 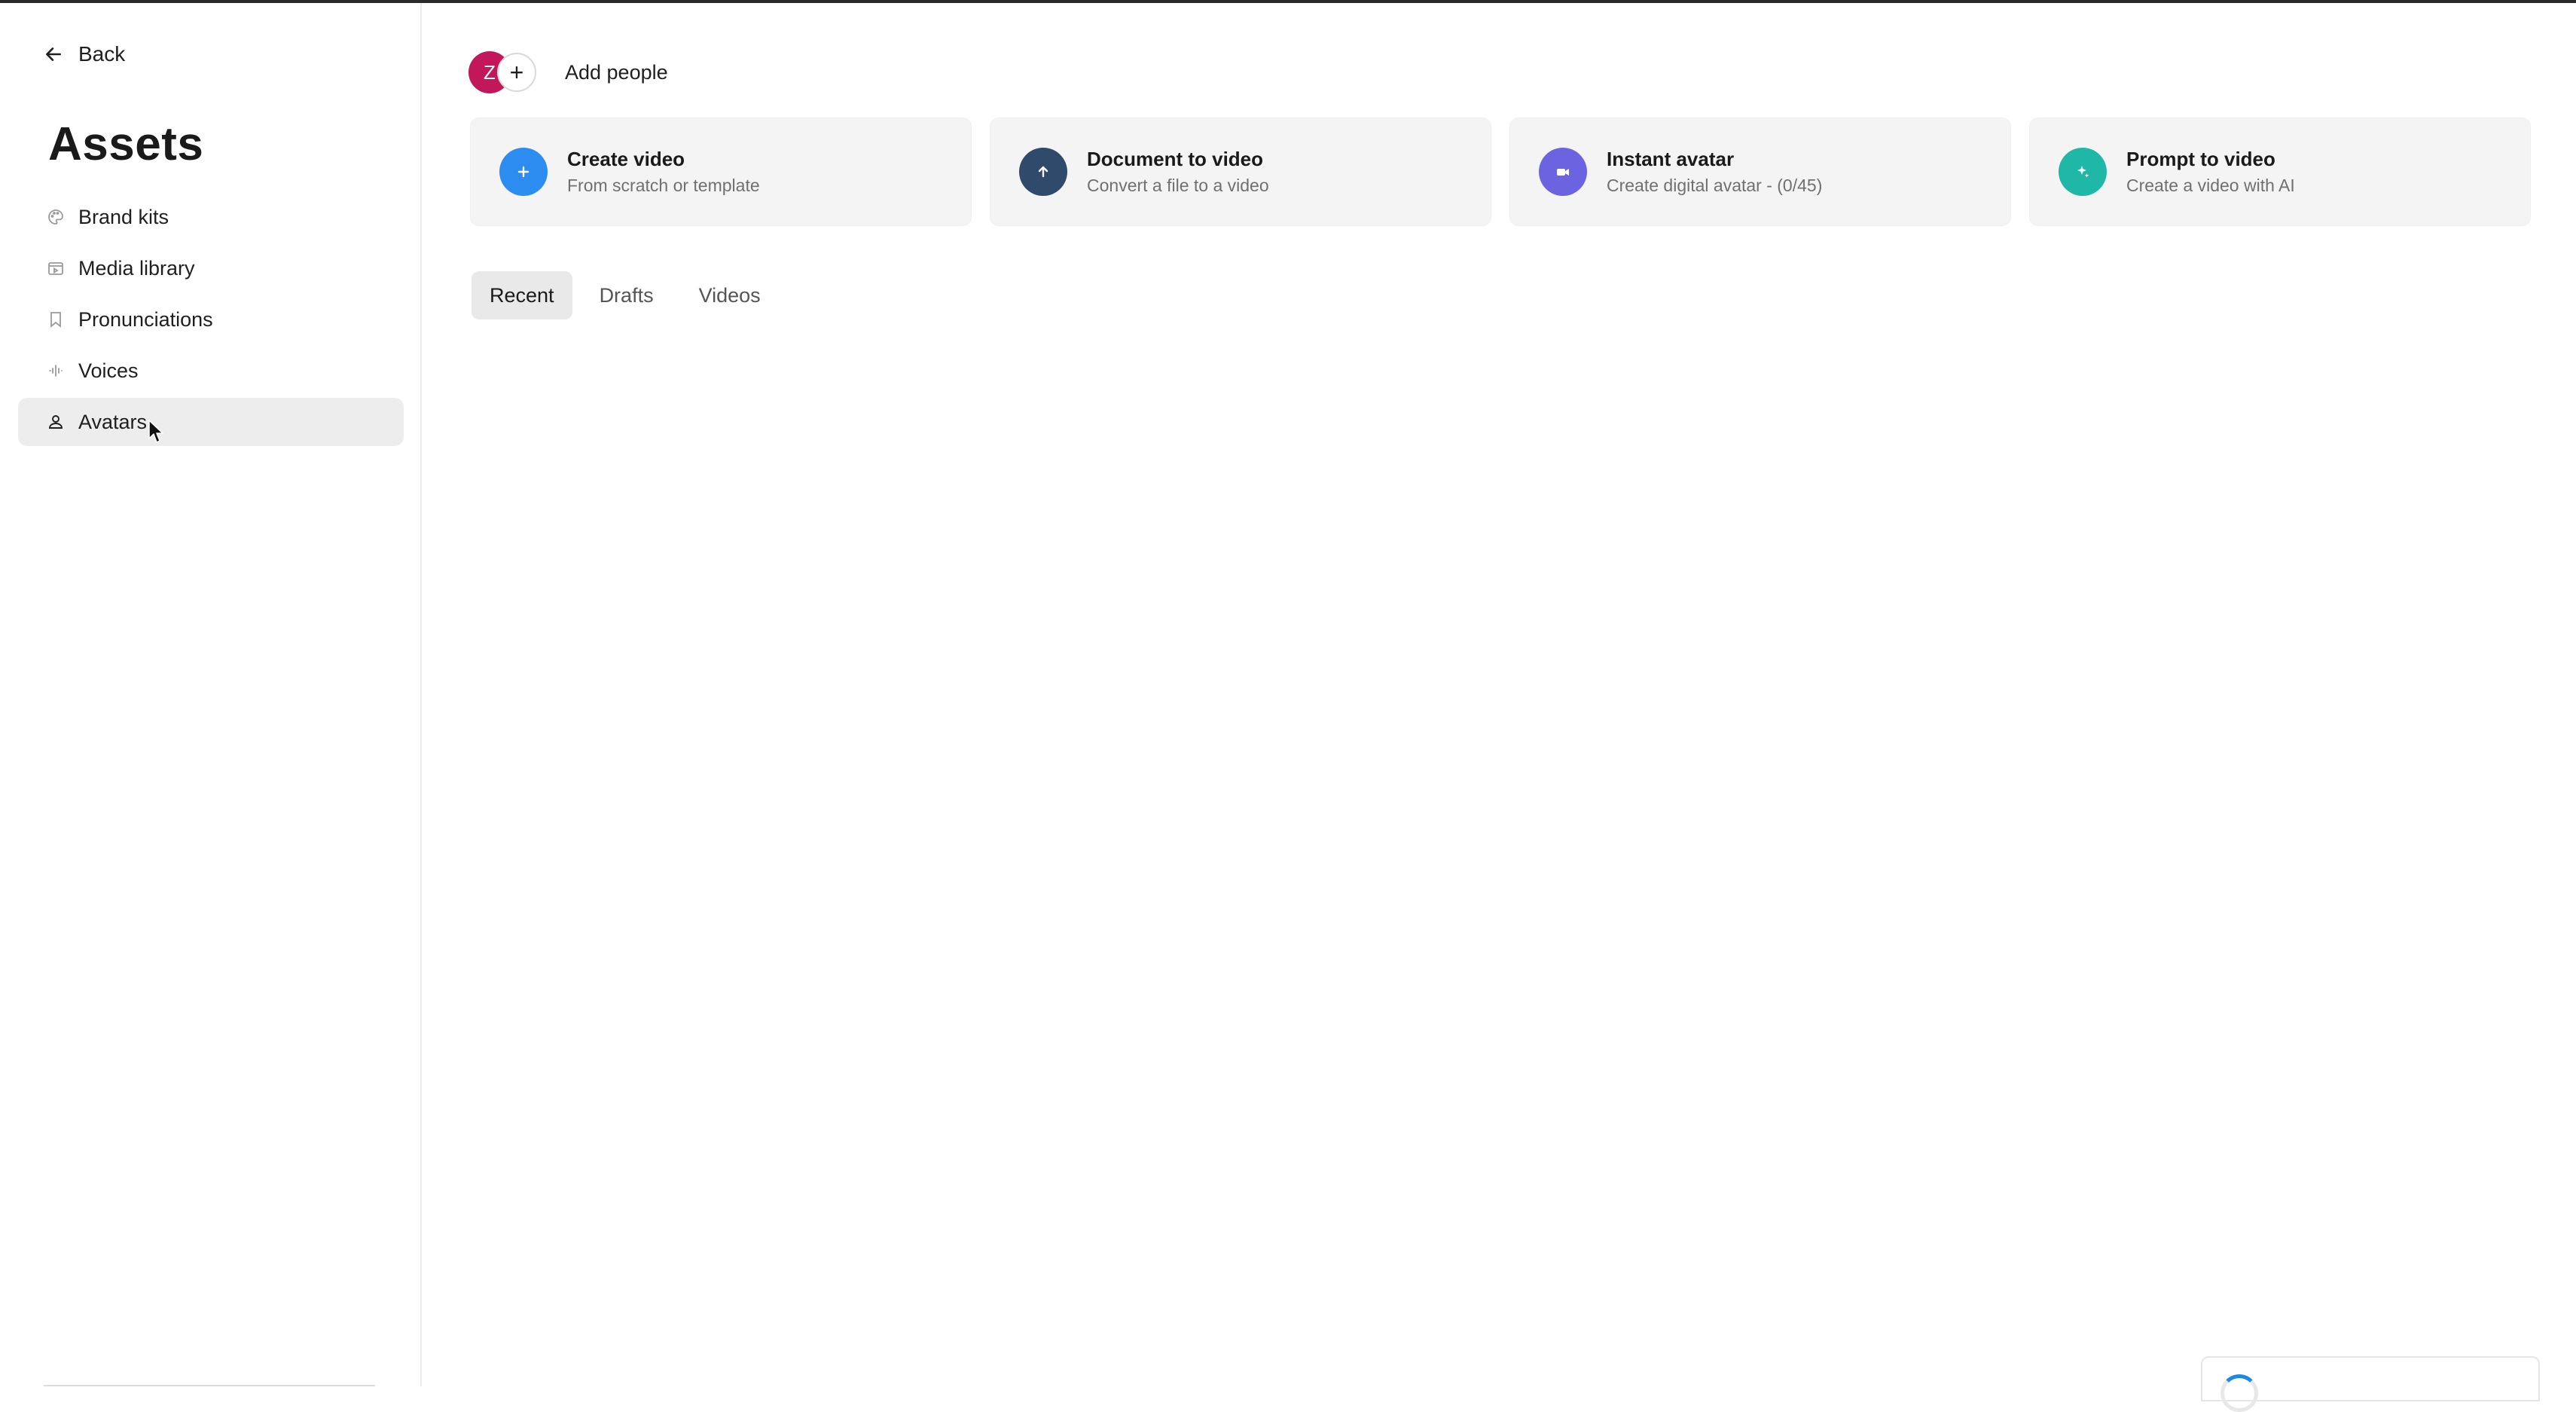 I want to click on prompt-to-video-card: Prompt to video Create a video with AI, so click(x=2280, y=172).